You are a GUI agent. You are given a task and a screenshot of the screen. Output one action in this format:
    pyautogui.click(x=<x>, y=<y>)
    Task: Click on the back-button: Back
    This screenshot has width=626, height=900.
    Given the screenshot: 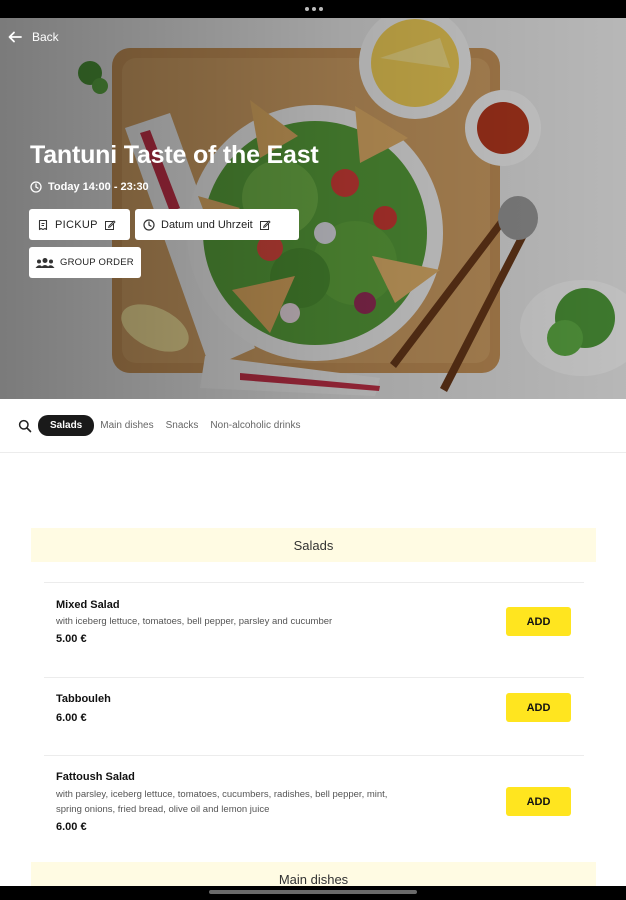 What is the action you would take?
    pyautogui.click(x=33, y=37)
    